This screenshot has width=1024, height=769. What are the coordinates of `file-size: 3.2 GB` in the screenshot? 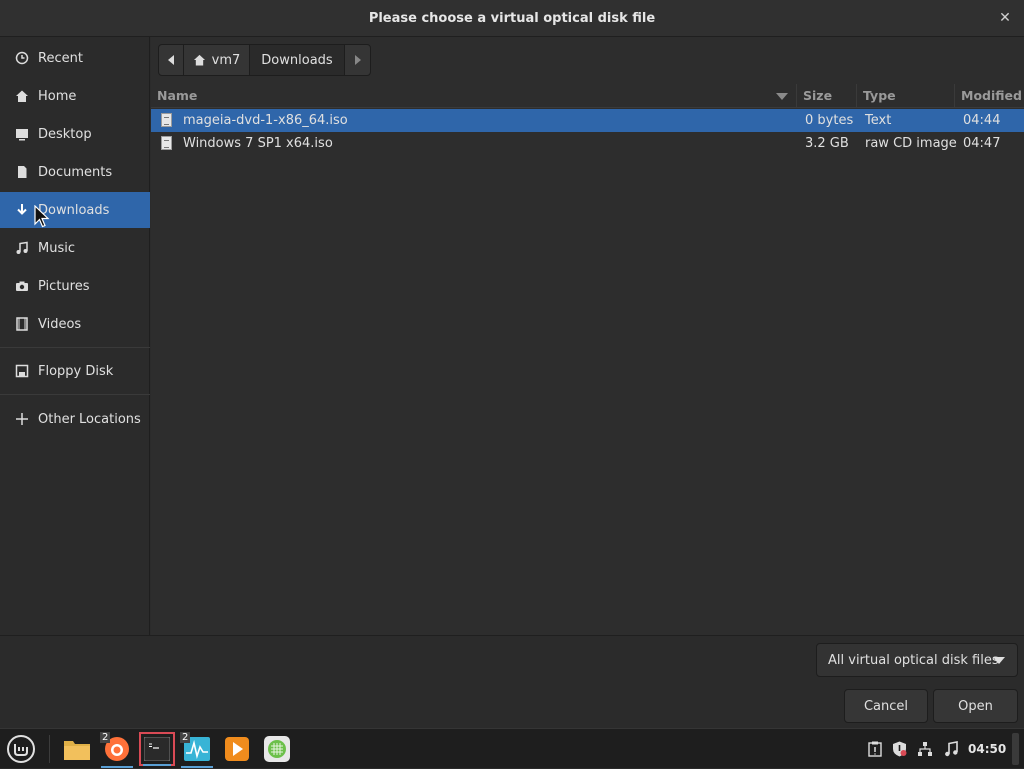 It's located at (827, 143).